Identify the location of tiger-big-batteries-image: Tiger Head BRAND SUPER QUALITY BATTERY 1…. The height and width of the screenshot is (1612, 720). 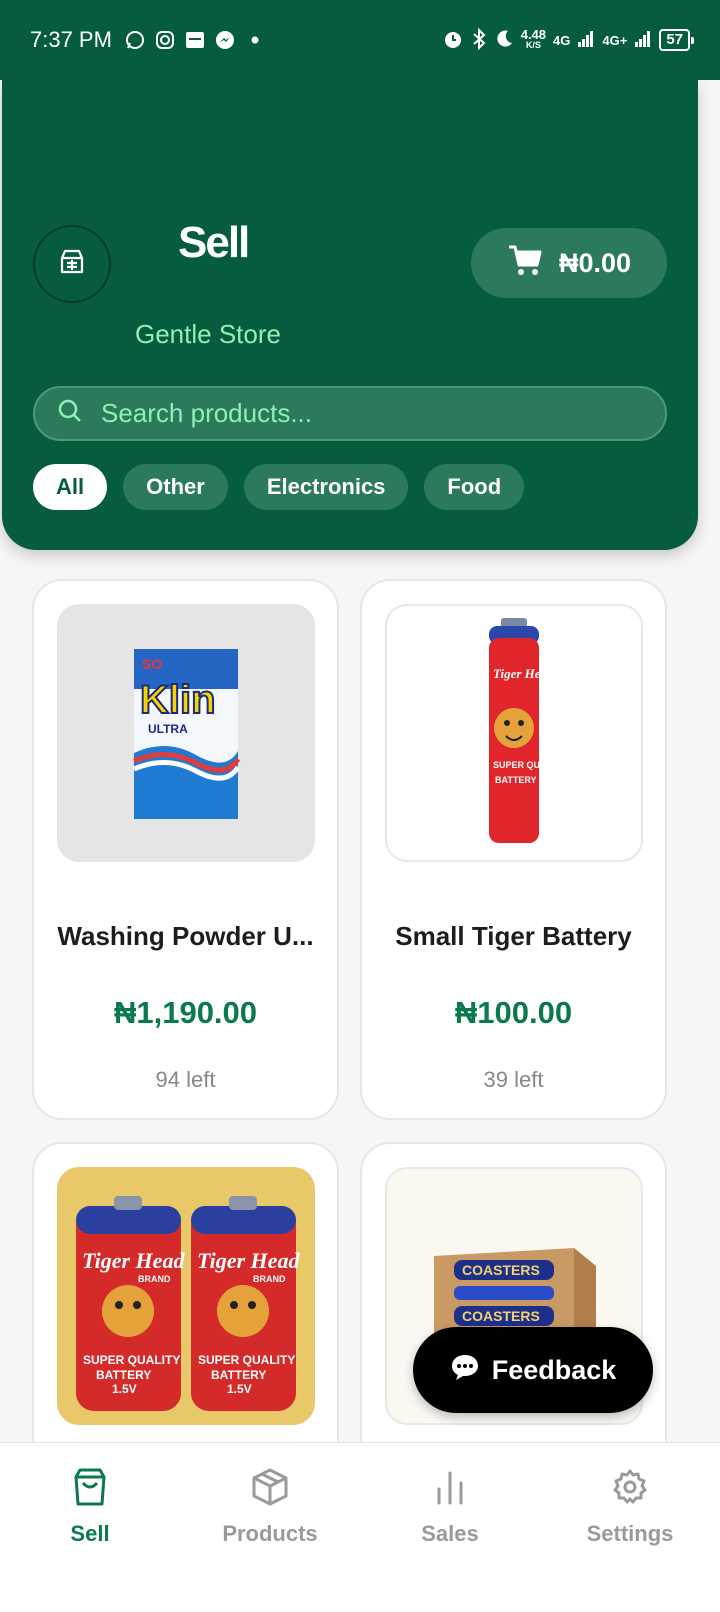
(188, 1303).